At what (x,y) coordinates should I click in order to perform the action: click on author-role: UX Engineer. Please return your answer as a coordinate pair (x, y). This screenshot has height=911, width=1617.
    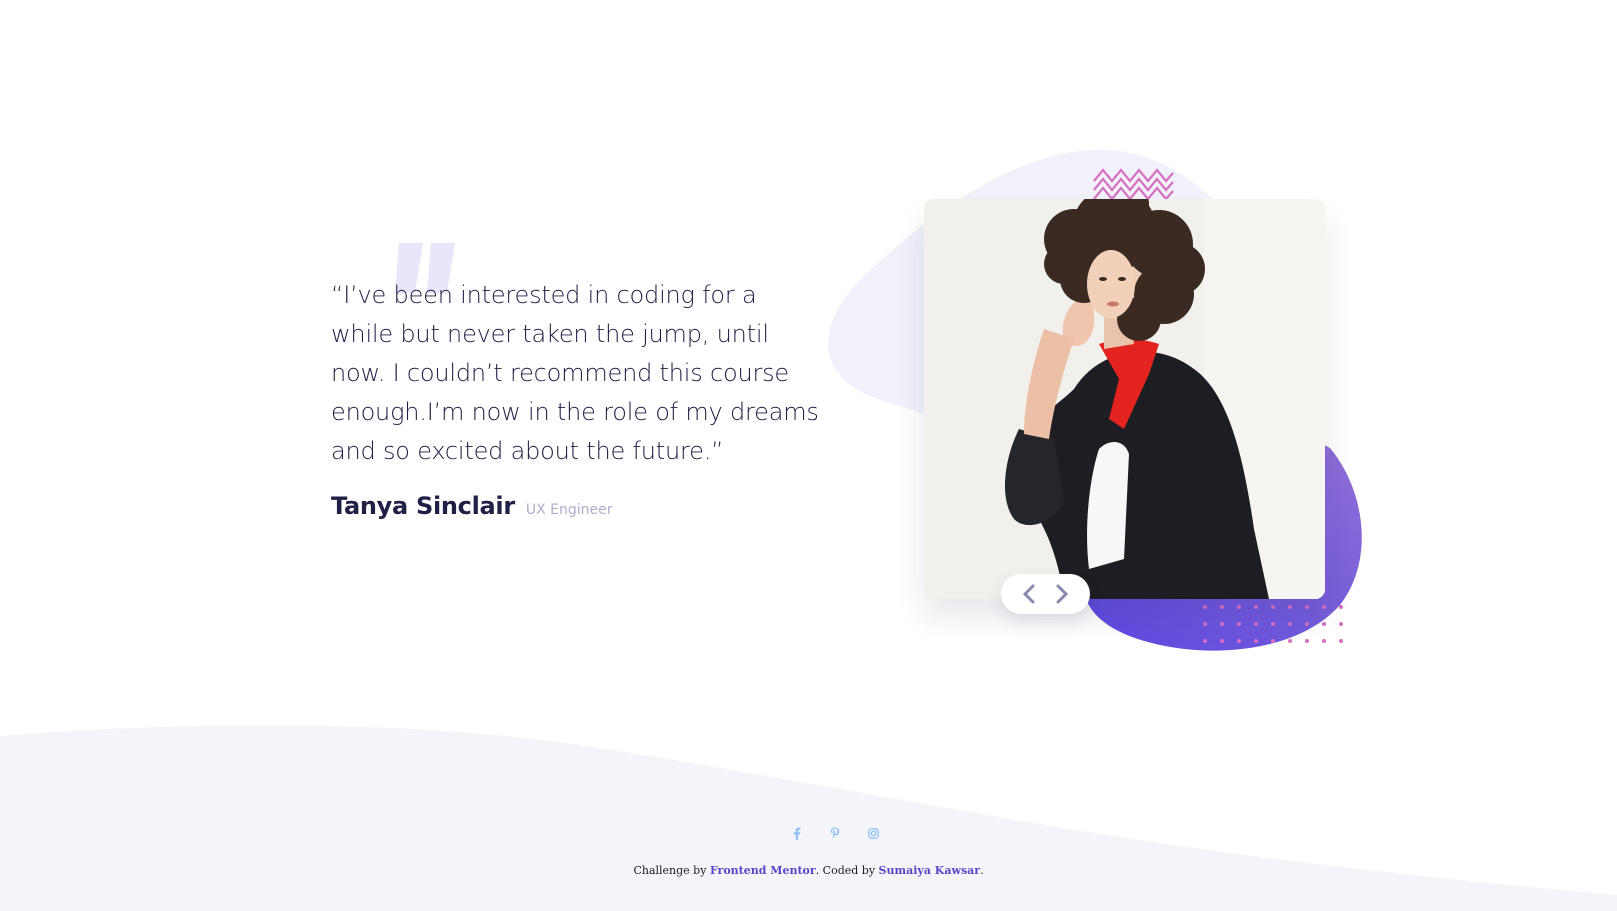
    Looking at the image, I should click on (569, 510).